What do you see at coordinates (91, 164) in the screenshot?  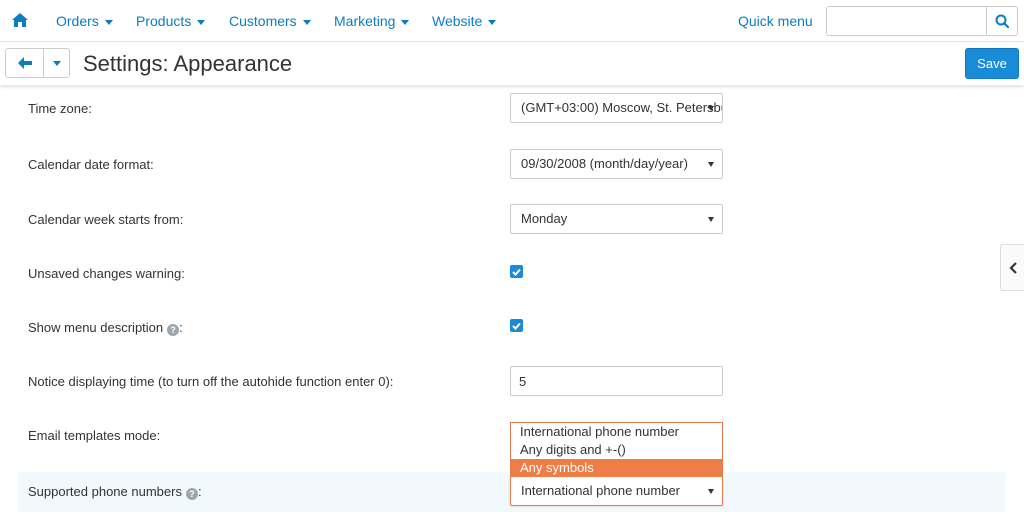 I see `date-format-label: Calendar date format:` at bounding box center [91, 164].